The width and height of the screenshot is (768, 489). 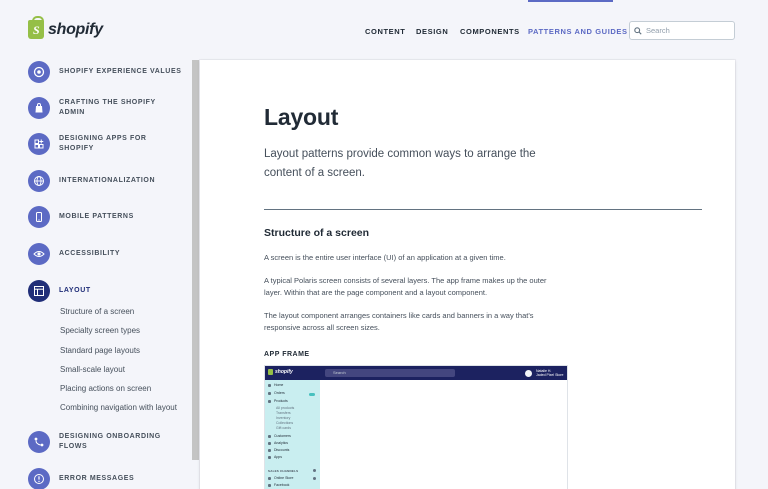 What do you see at coordinates (269, 436) in the screenshot?
I see `customers-icon` at bounding box center [269, 436].